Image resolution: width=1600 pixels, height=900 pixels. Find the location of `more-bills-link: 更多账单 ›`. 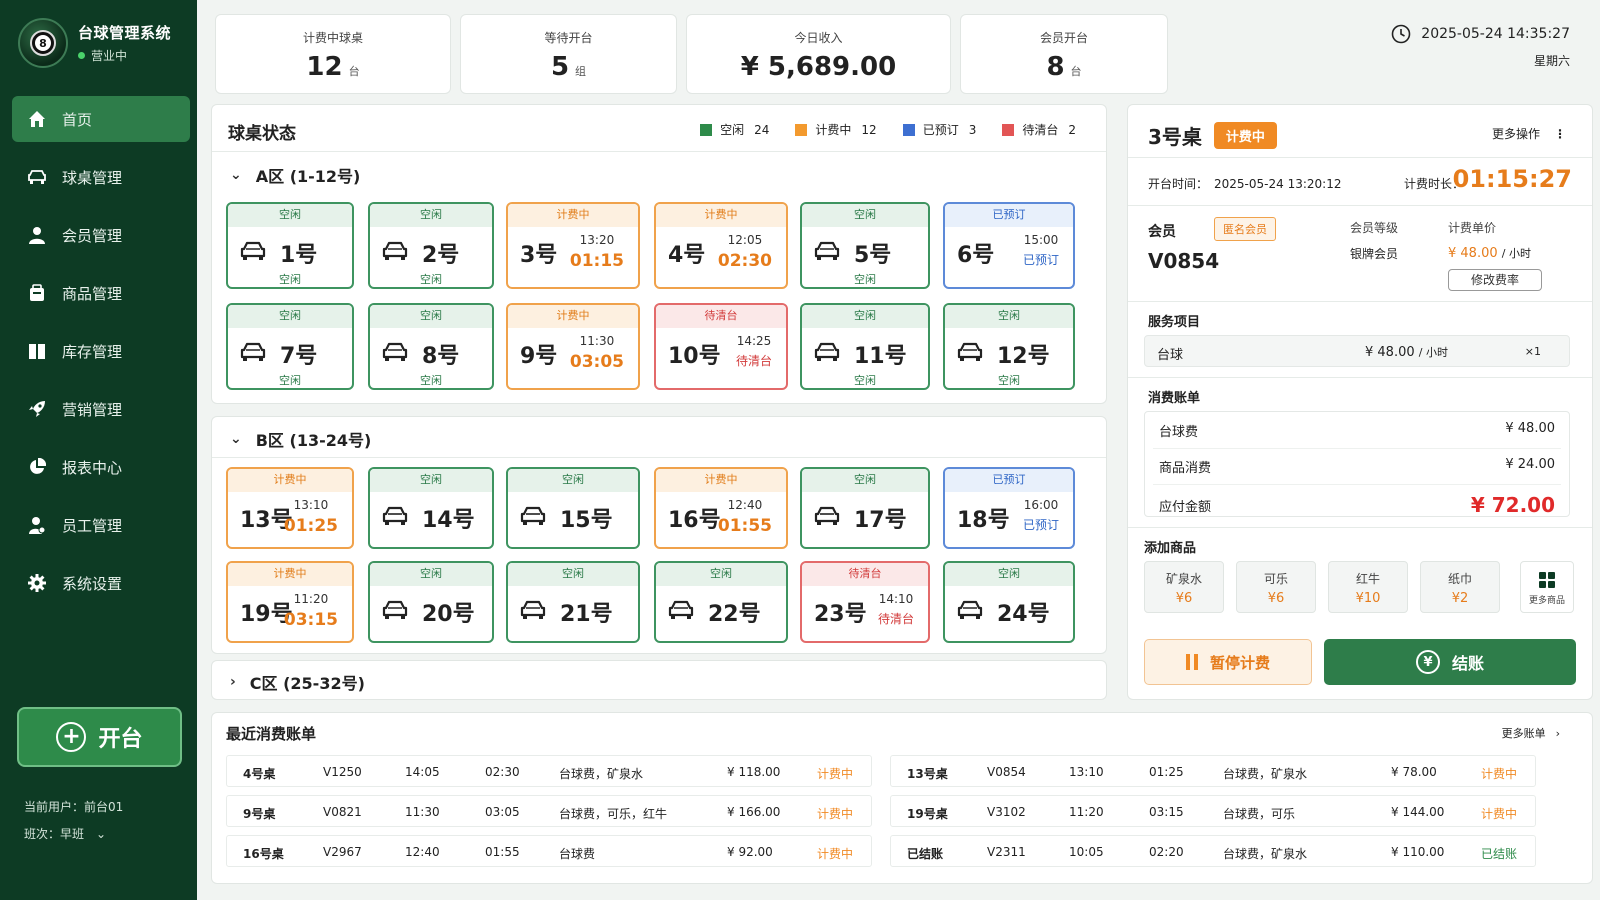

more-bills-link: 更多账单 › is located at coordinates (1531, 733).